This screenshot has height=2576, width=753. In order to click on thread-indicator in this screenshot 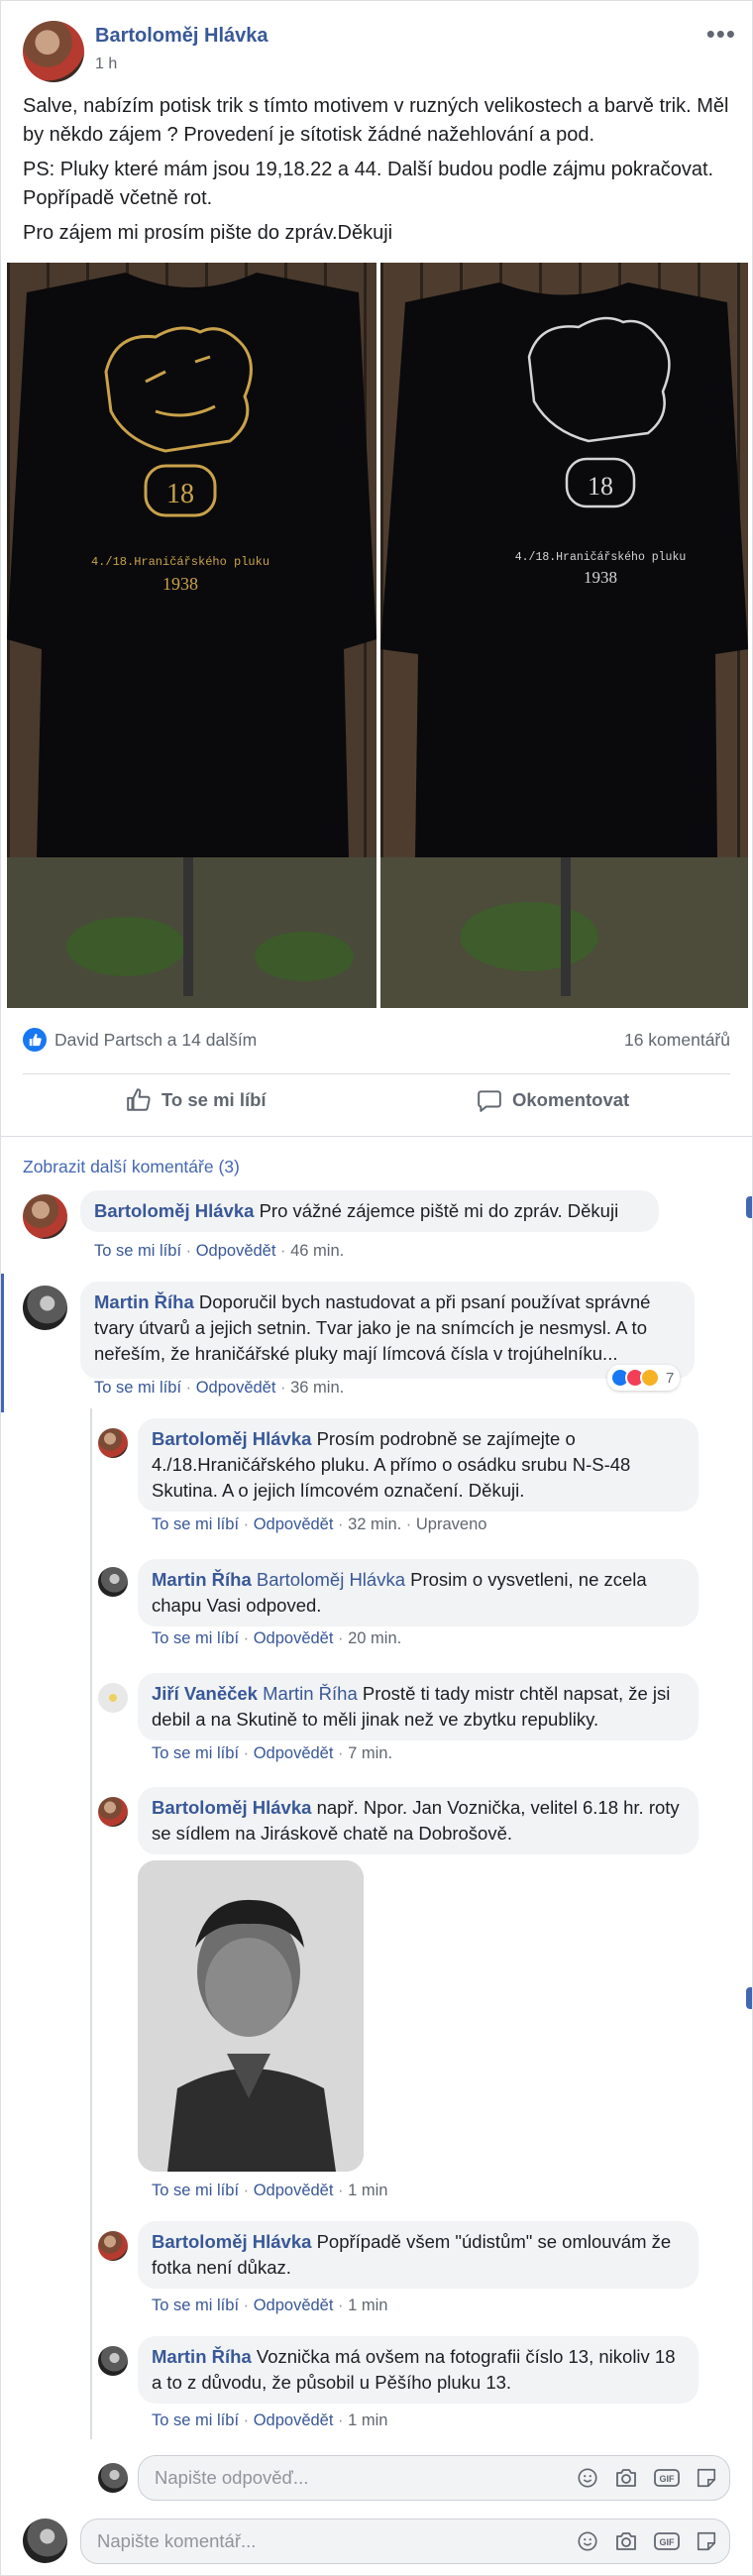, I will do `click(2, 1343)`.